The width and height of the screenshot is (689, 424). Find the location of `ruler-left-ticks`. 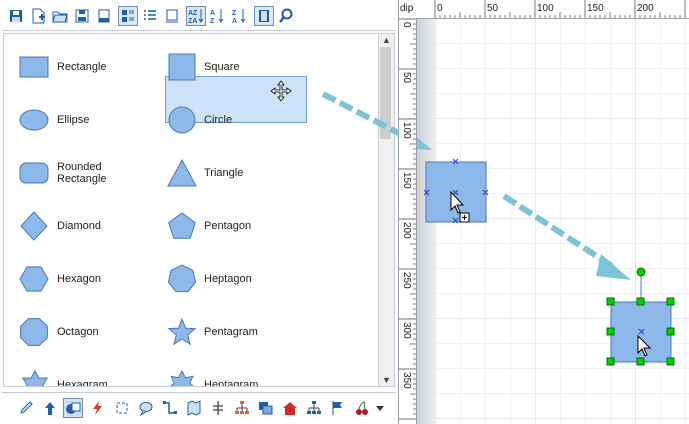

ruler-left-ticks is located at coordinates (407, 219).